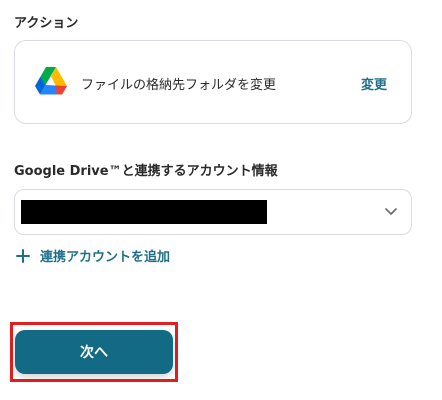 The height and width of the screenshot is (400, 442). What do you see at coordinates (94, 352) in the screenshot?
I see `next-button: 次へ` at bounding box center [94, 352].